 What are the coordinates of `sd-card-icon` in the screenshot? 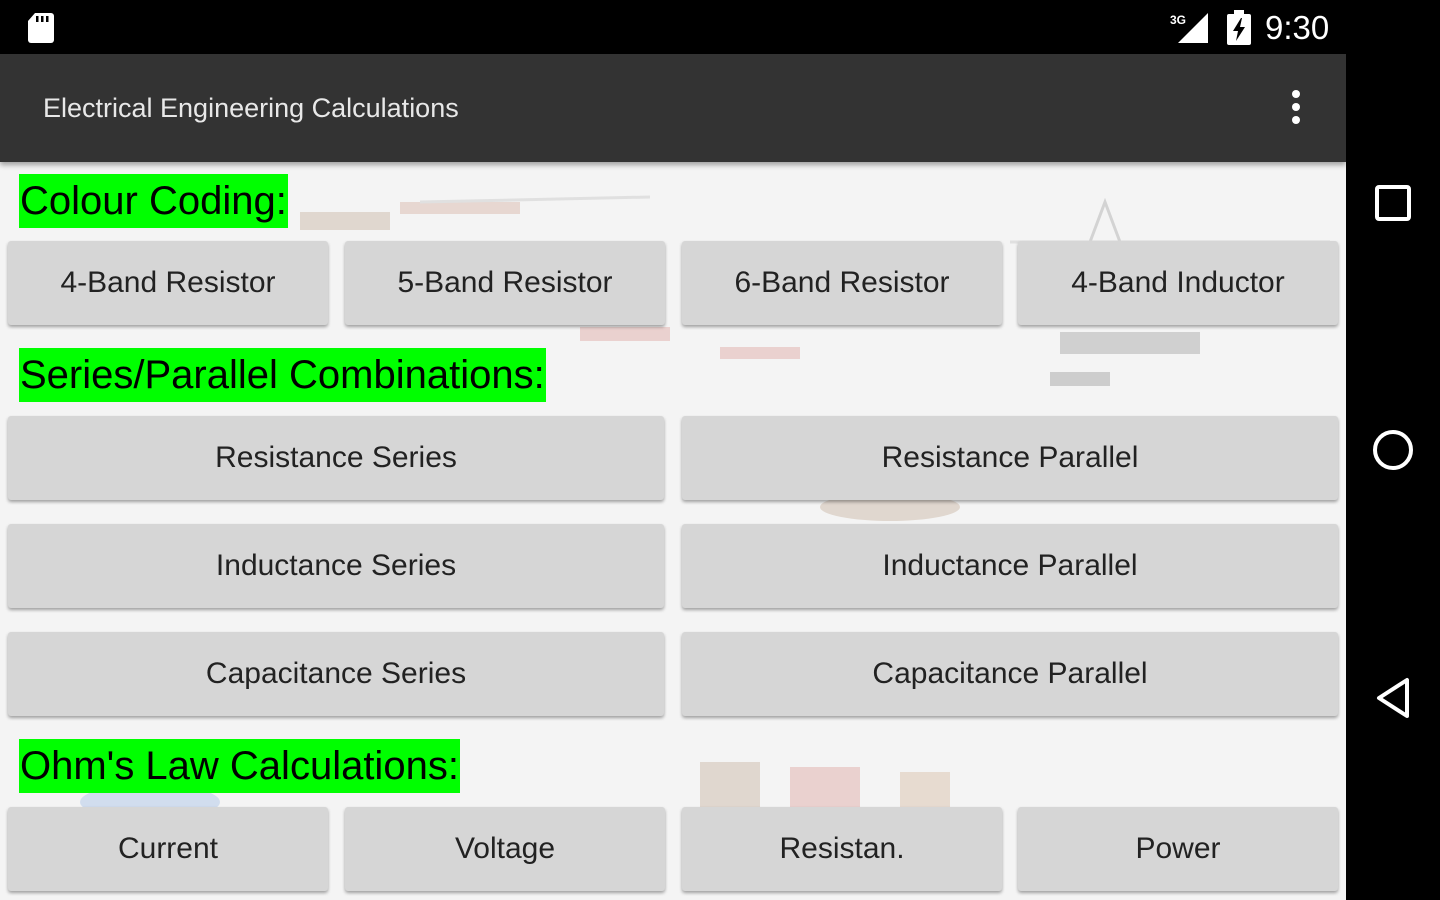 It's located at (41, 28).